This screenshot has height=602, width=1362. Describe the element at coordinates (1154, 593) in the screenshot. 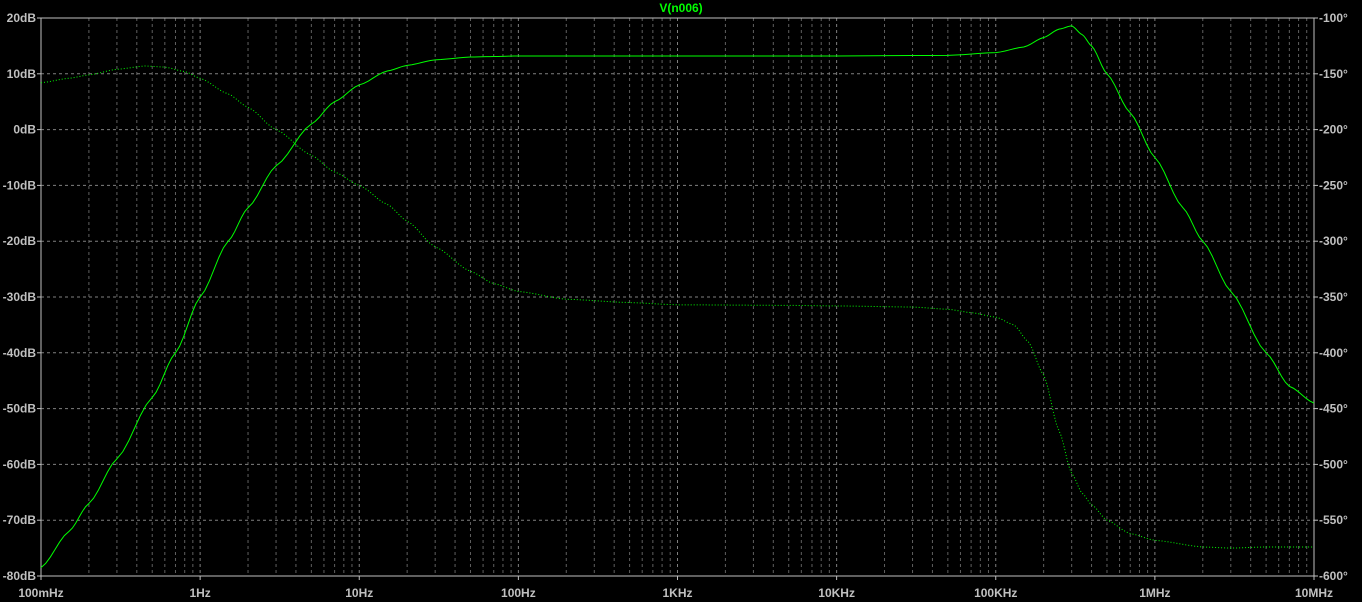

I see `x-tick-label: 1MHz` at that location.